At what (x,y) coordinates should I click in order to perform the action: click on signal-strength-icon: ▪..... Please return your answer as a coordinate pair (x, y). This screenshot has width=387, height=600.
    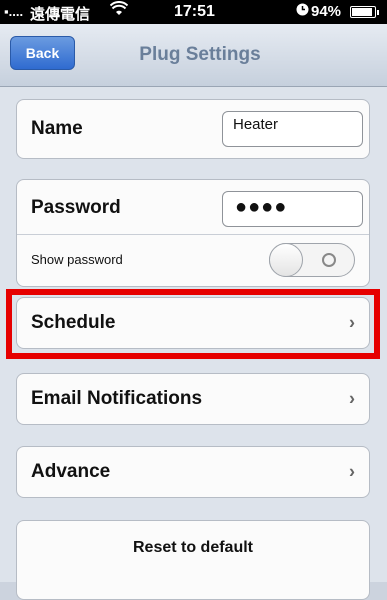
    Looking at the image, I should click on (14, 11).